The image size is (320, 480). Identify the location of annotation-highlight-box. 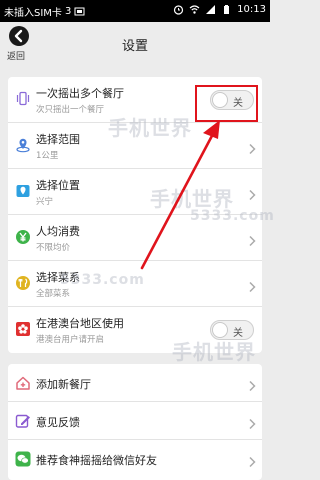
(226, 103).